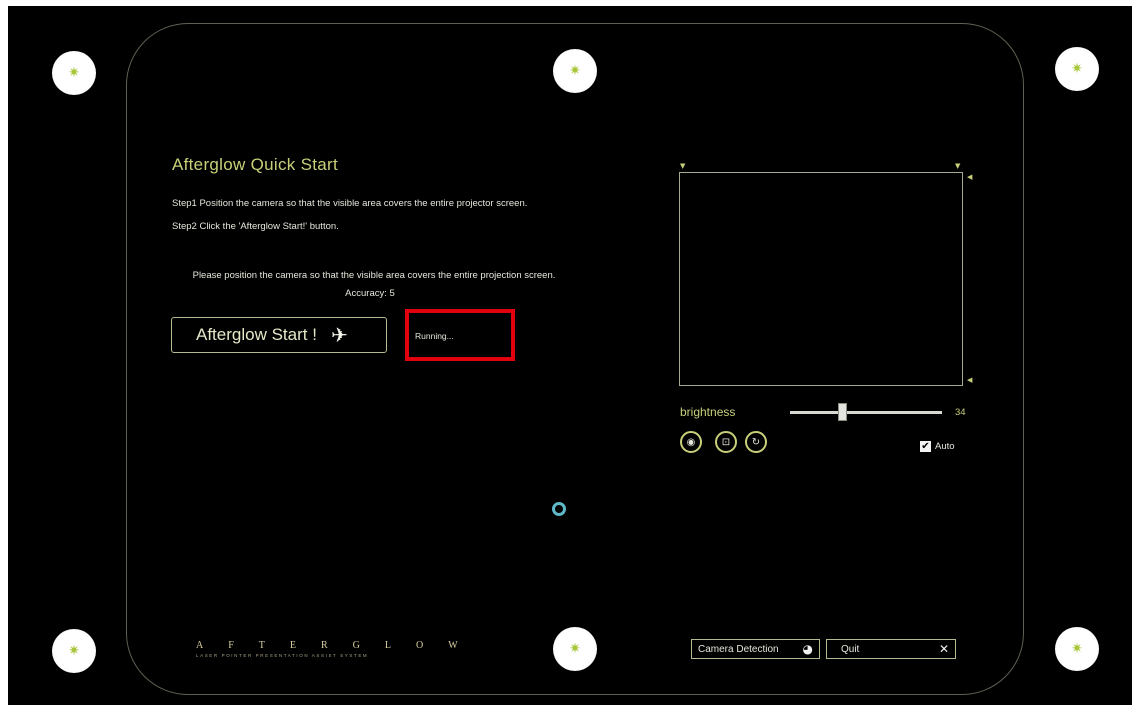  What do you see at coordinates (339, 645) in the screenshot?
I see `logo-word: AFTERGLOW` at bounding box center [339, 645].